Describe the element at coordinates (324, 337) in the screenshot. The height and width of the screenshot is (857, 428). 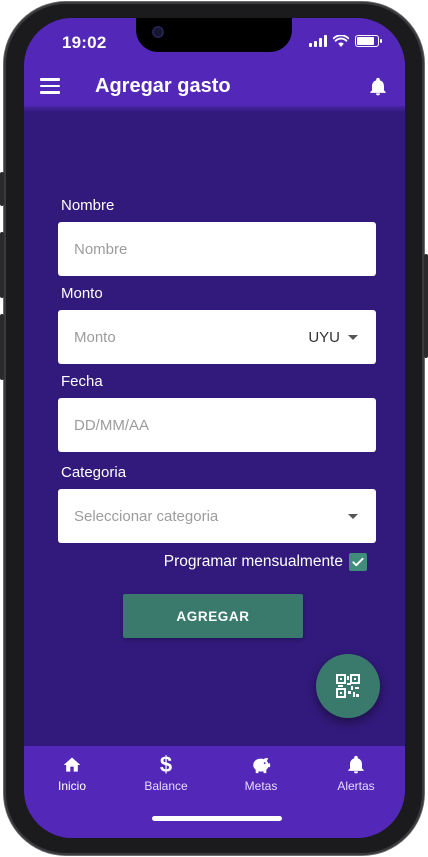
I see `currency-value: UYU` at that location.